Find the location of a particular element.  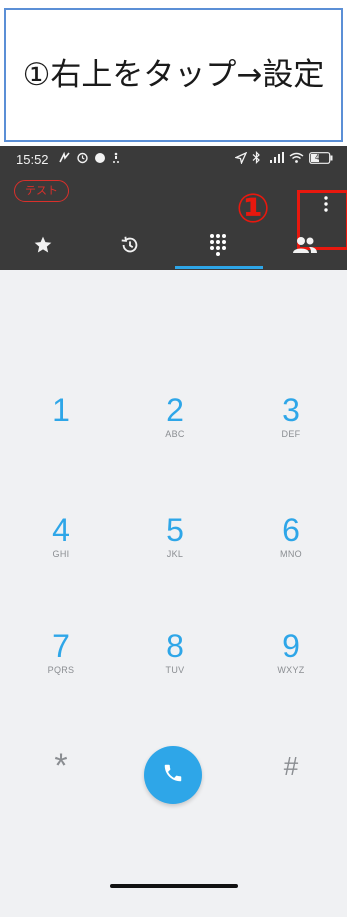

star-icon is located at coordinates (43, 247).